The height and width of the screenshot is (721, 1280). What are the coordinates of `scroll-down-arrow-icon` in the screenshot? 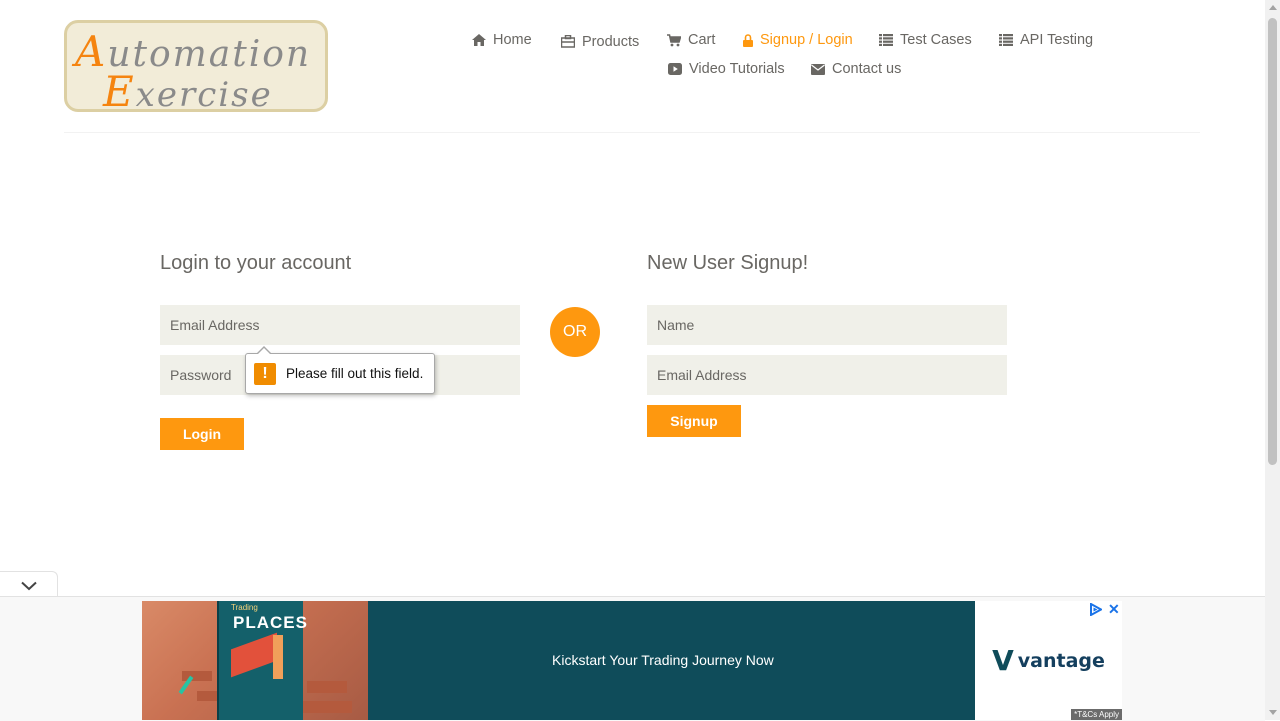 It's located at (1273, 712).